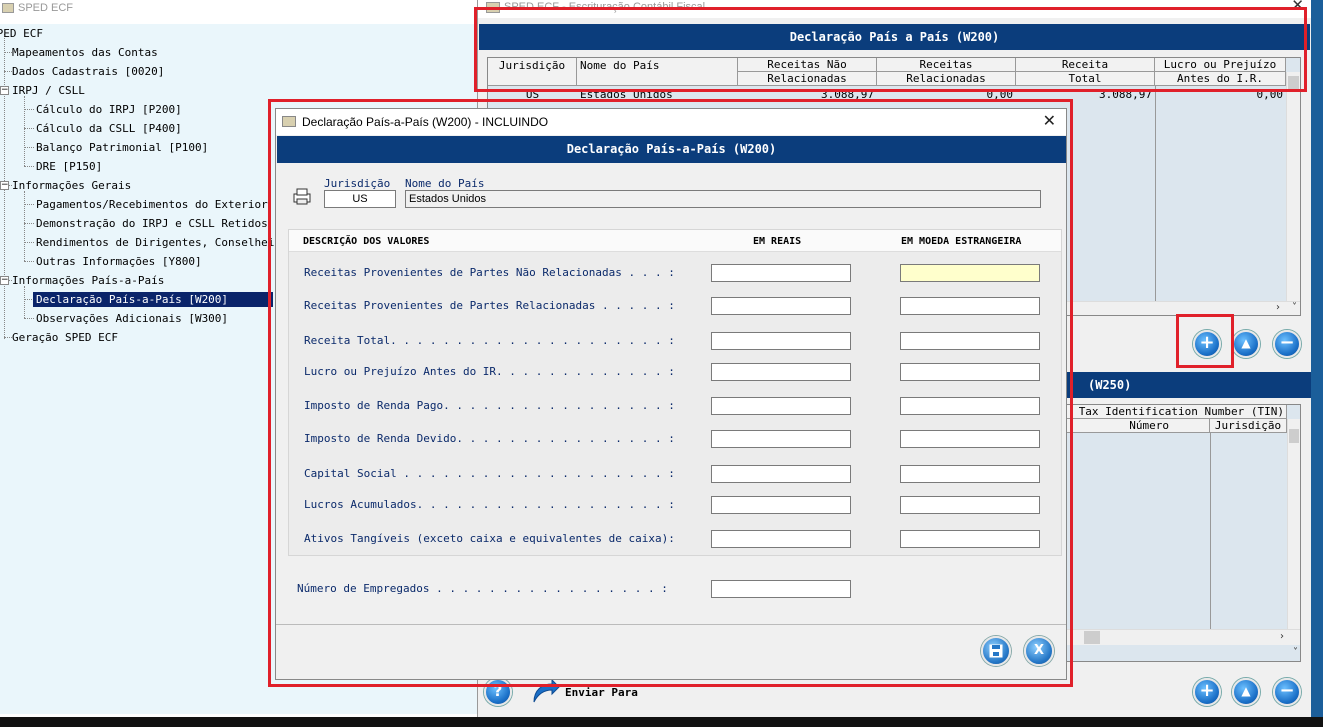  Describe the element at coordinates (1163, 412) in the screenshot. I see `w250-tin-group-header: Tax Identification Number (TIN)` at that location.